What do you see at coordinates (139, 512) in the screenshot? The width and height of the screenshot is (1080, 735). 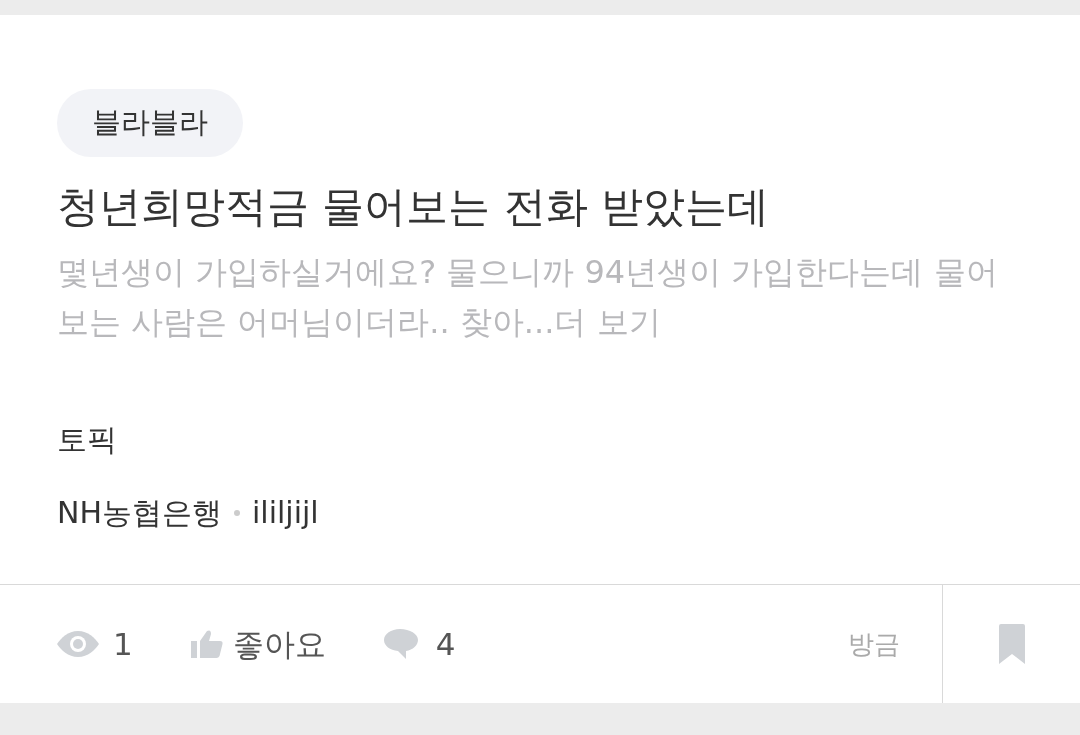 I see `company-name: NH농협은행` at bounding box center [139, 512].